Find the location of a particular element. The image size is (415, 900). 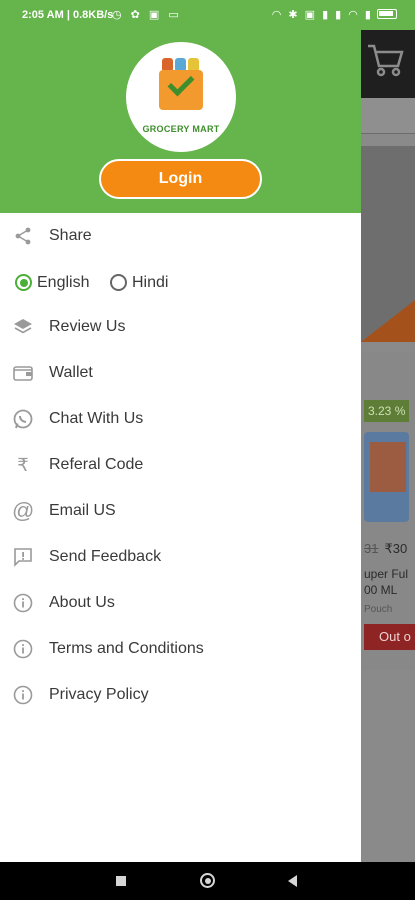

menu-item-label: Share is located at coordinates (70, 235).